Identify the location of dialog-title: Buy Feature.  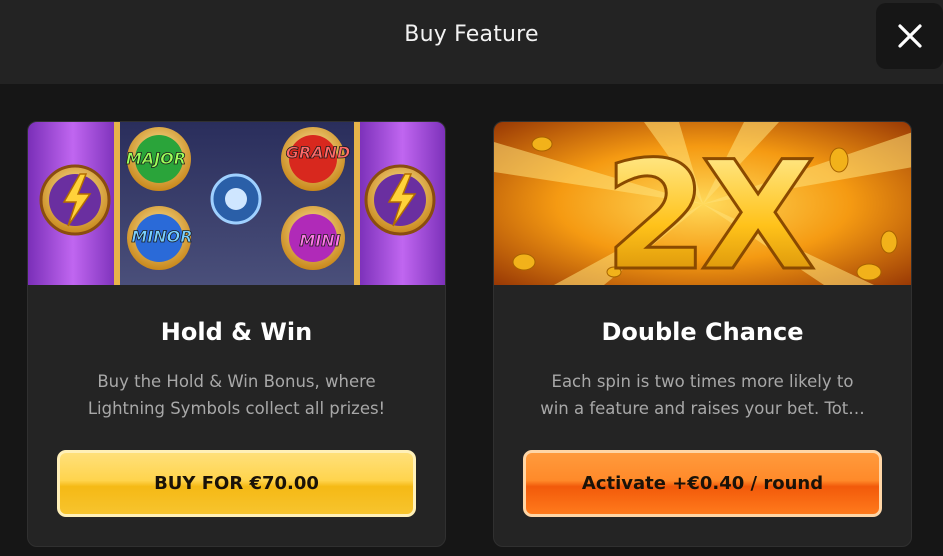
(471, 34).